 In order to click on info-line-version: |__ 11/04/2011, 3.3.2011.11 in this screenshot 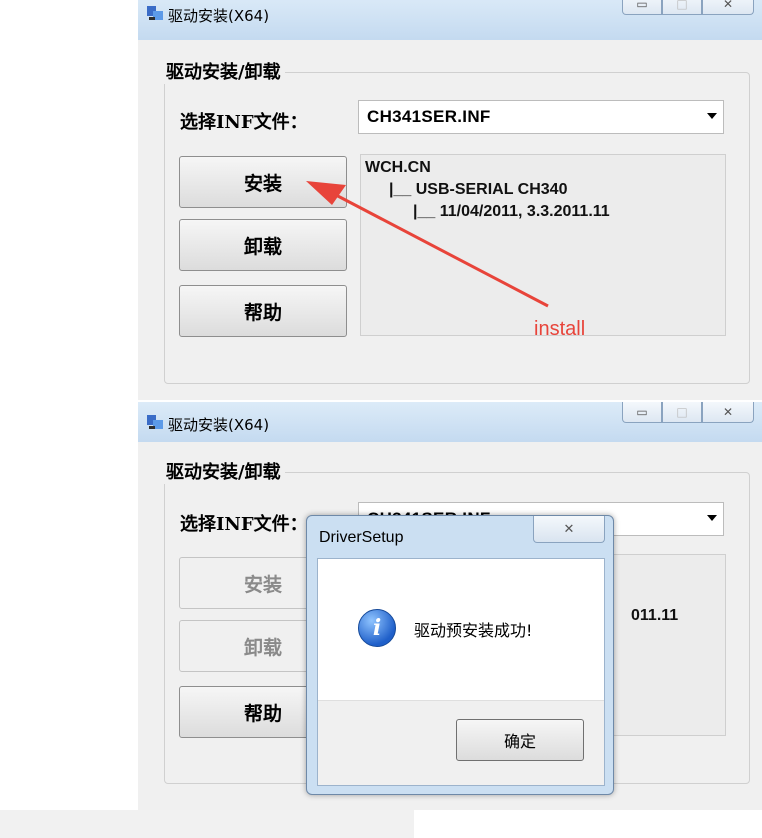, I will do `click(511, 211)`.